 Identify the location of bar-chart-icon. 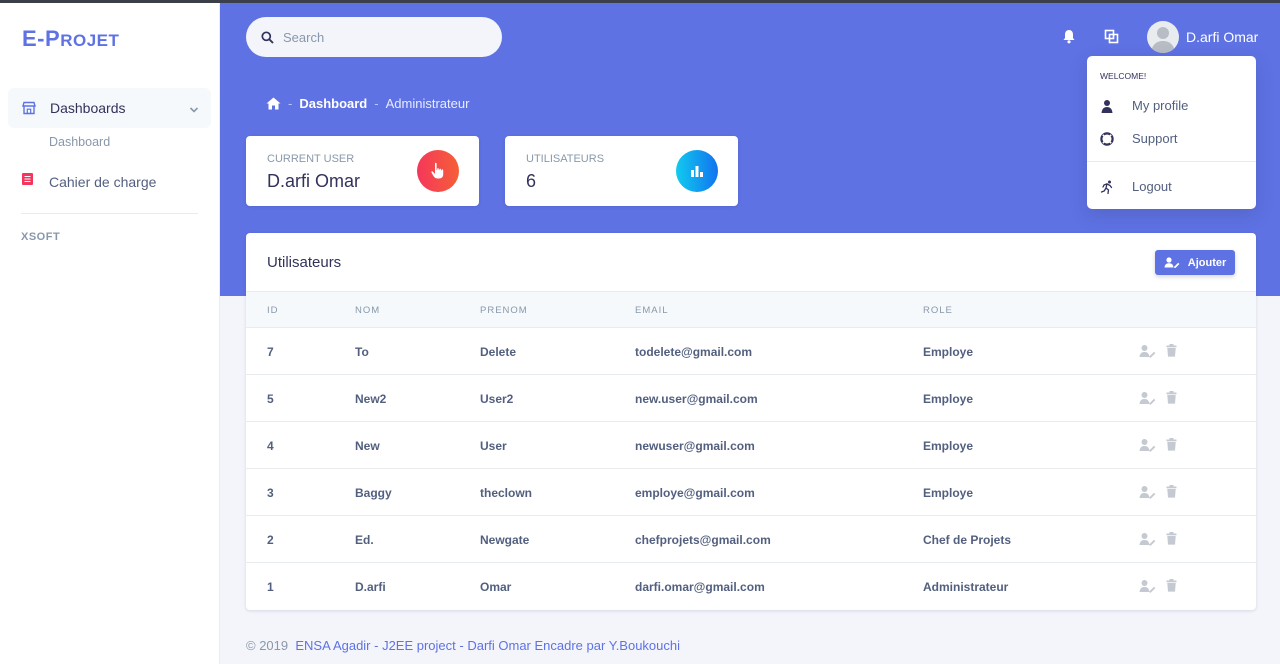
(697, 171).